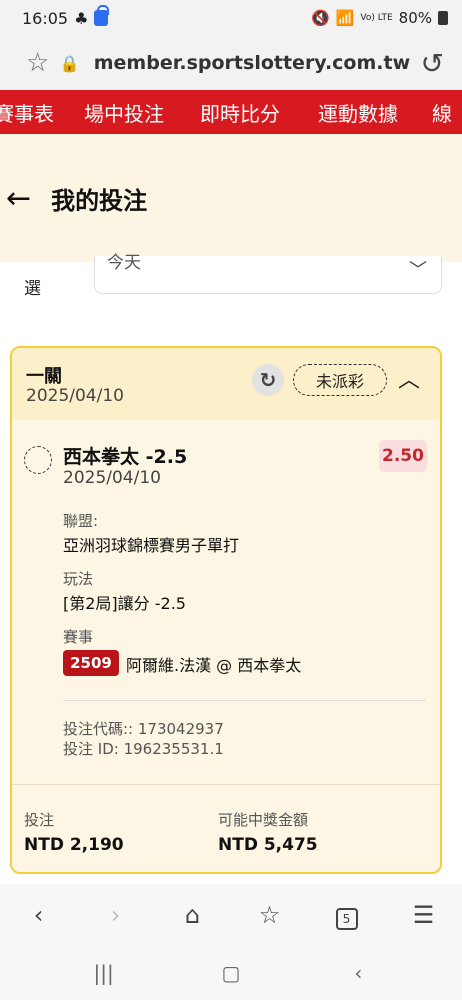  Describe the element at coordinates (358, 973) in the screenshot. I see `system-back-icon: ‹` at that location.